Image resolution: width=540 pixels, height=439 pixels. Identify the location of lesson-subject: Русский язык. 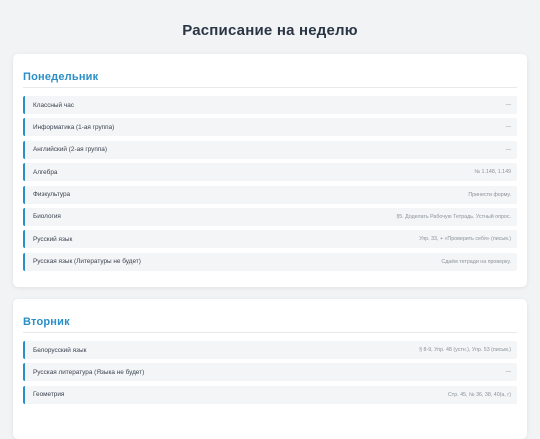
(53, 239).